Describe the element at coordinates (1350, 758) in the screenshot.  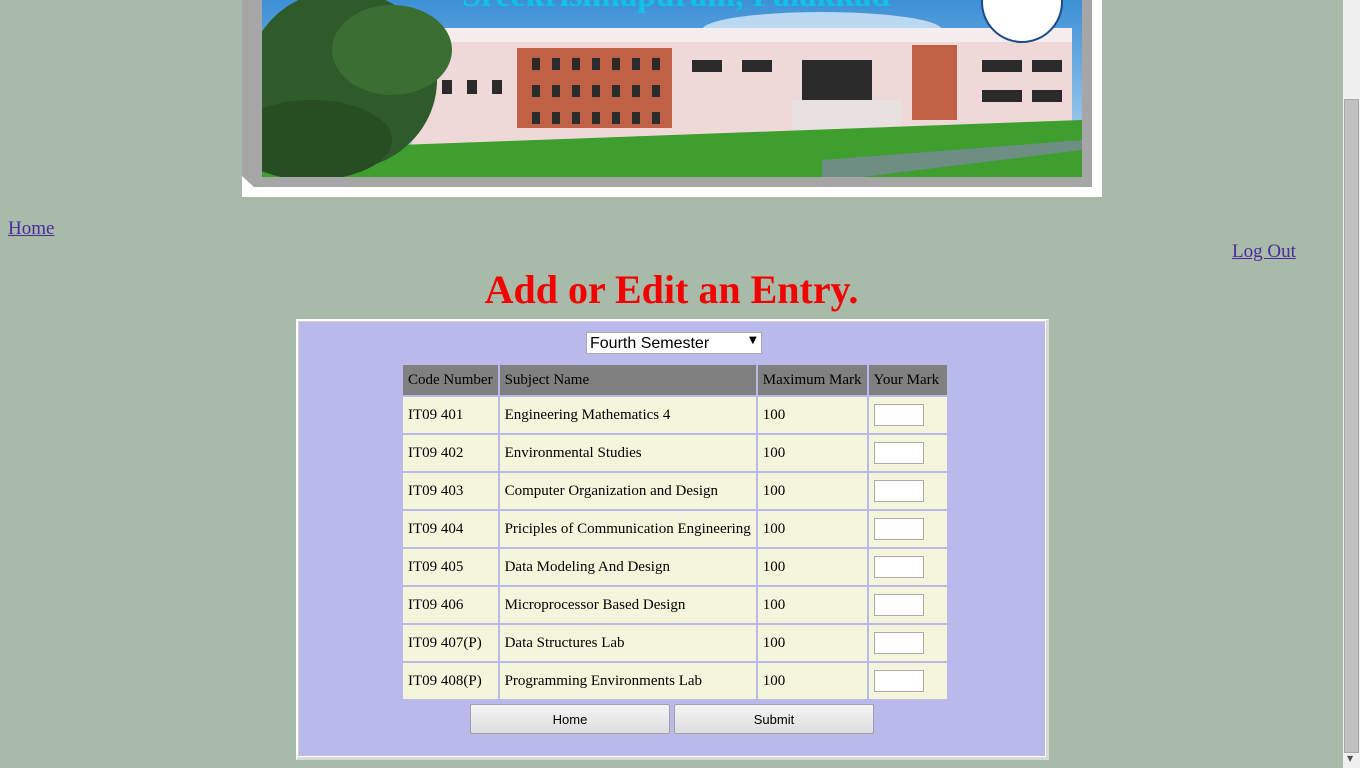
I see `scroll-down-arrow-icon: ▼` at that location.